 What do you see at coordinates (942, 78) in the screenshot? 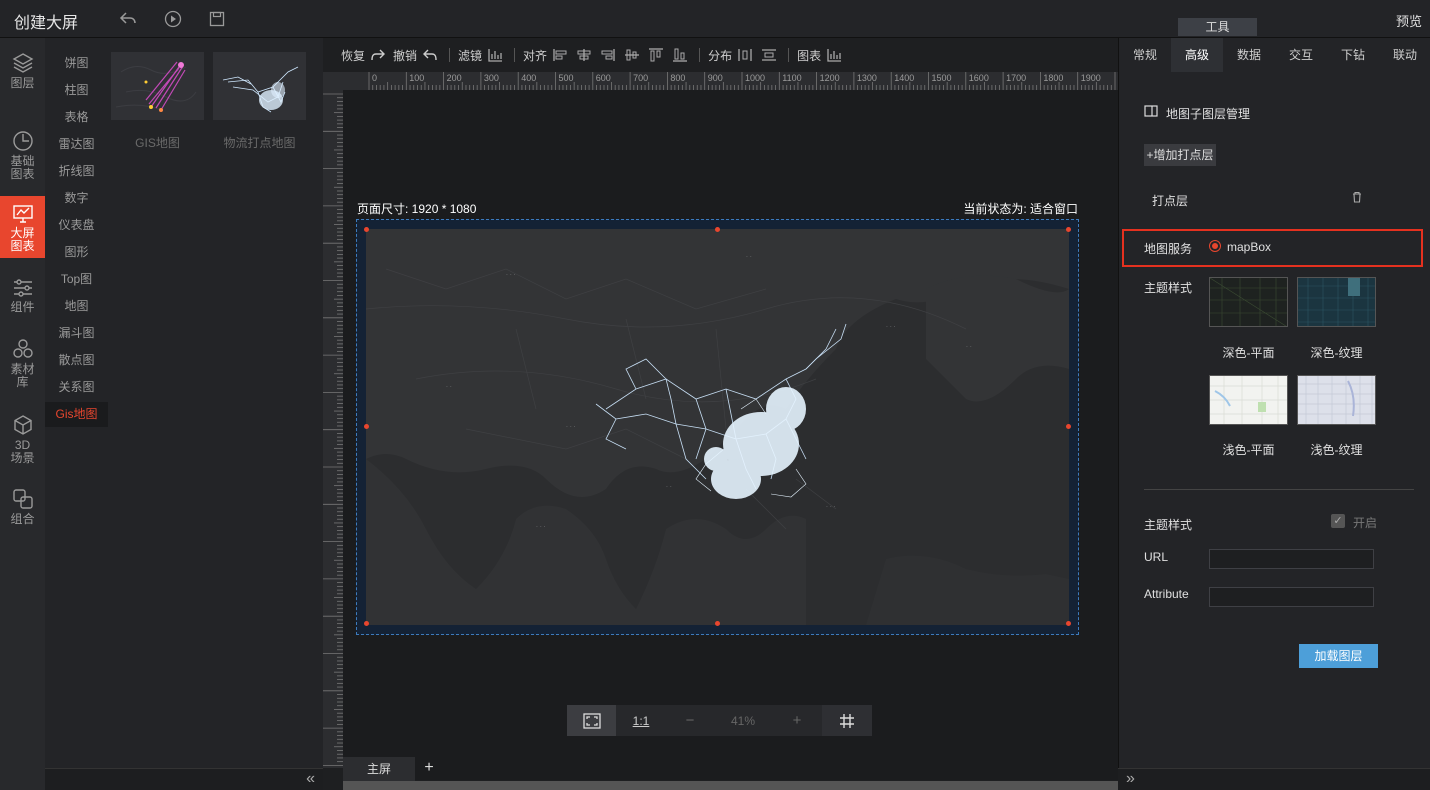
I see `ruler-label: 1500` at bounding box center [942, 78].